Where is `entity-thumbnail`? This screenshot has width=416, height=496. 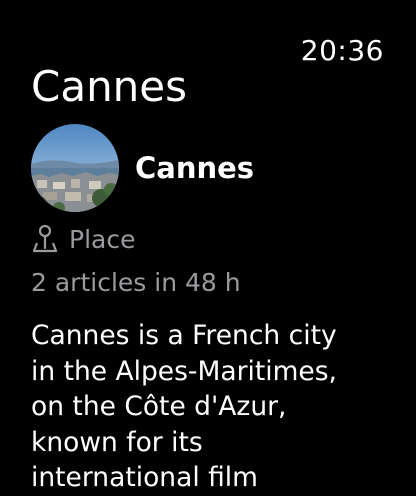
entity-thumbnail is located at coordinates (75, 168).